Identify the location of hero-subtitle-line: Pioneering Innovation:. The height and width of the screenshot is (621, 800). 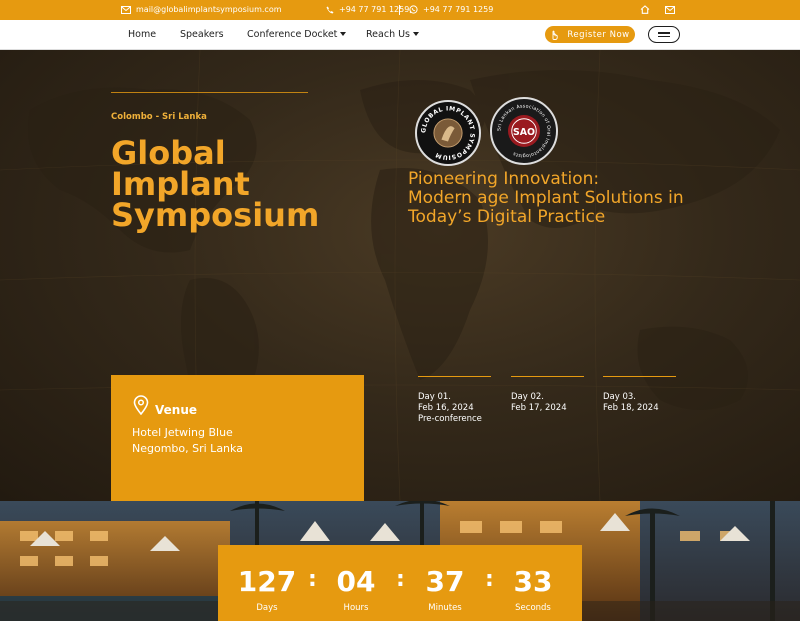
(504, 179).